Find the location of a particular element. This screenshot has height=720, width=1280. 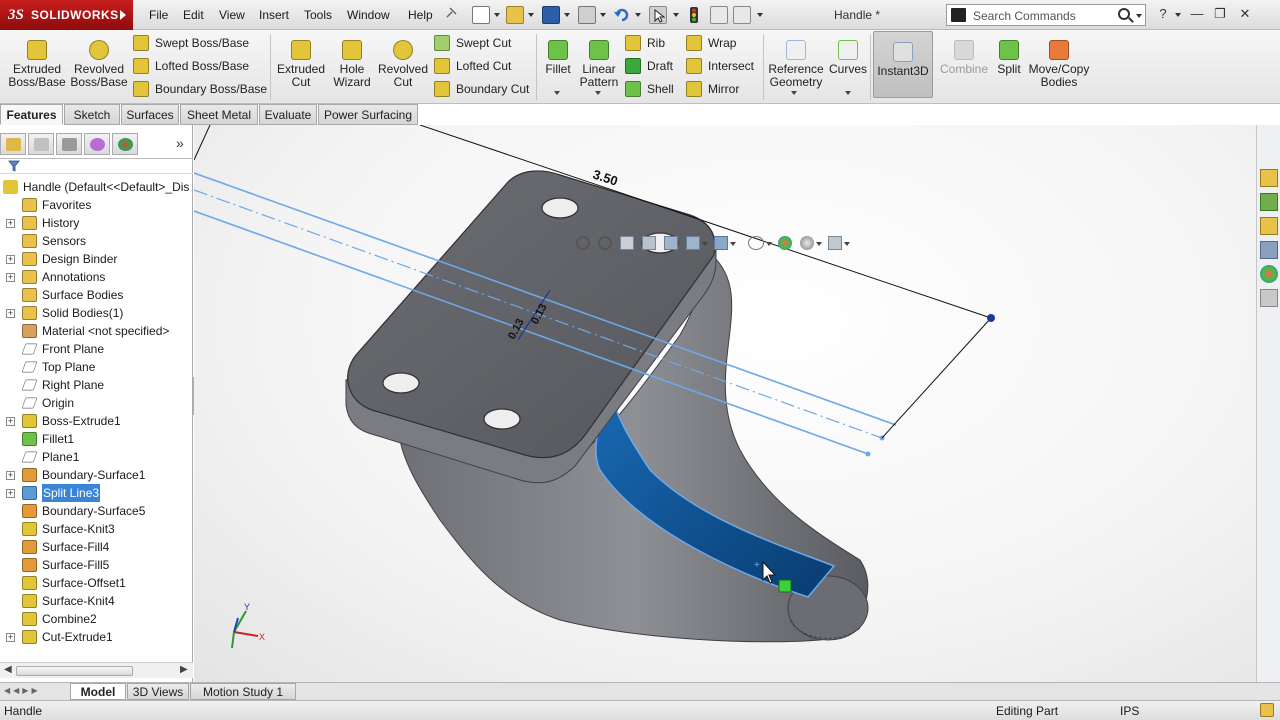

undo-dropdown-arrow-icon is located at coordinates (638, 15).